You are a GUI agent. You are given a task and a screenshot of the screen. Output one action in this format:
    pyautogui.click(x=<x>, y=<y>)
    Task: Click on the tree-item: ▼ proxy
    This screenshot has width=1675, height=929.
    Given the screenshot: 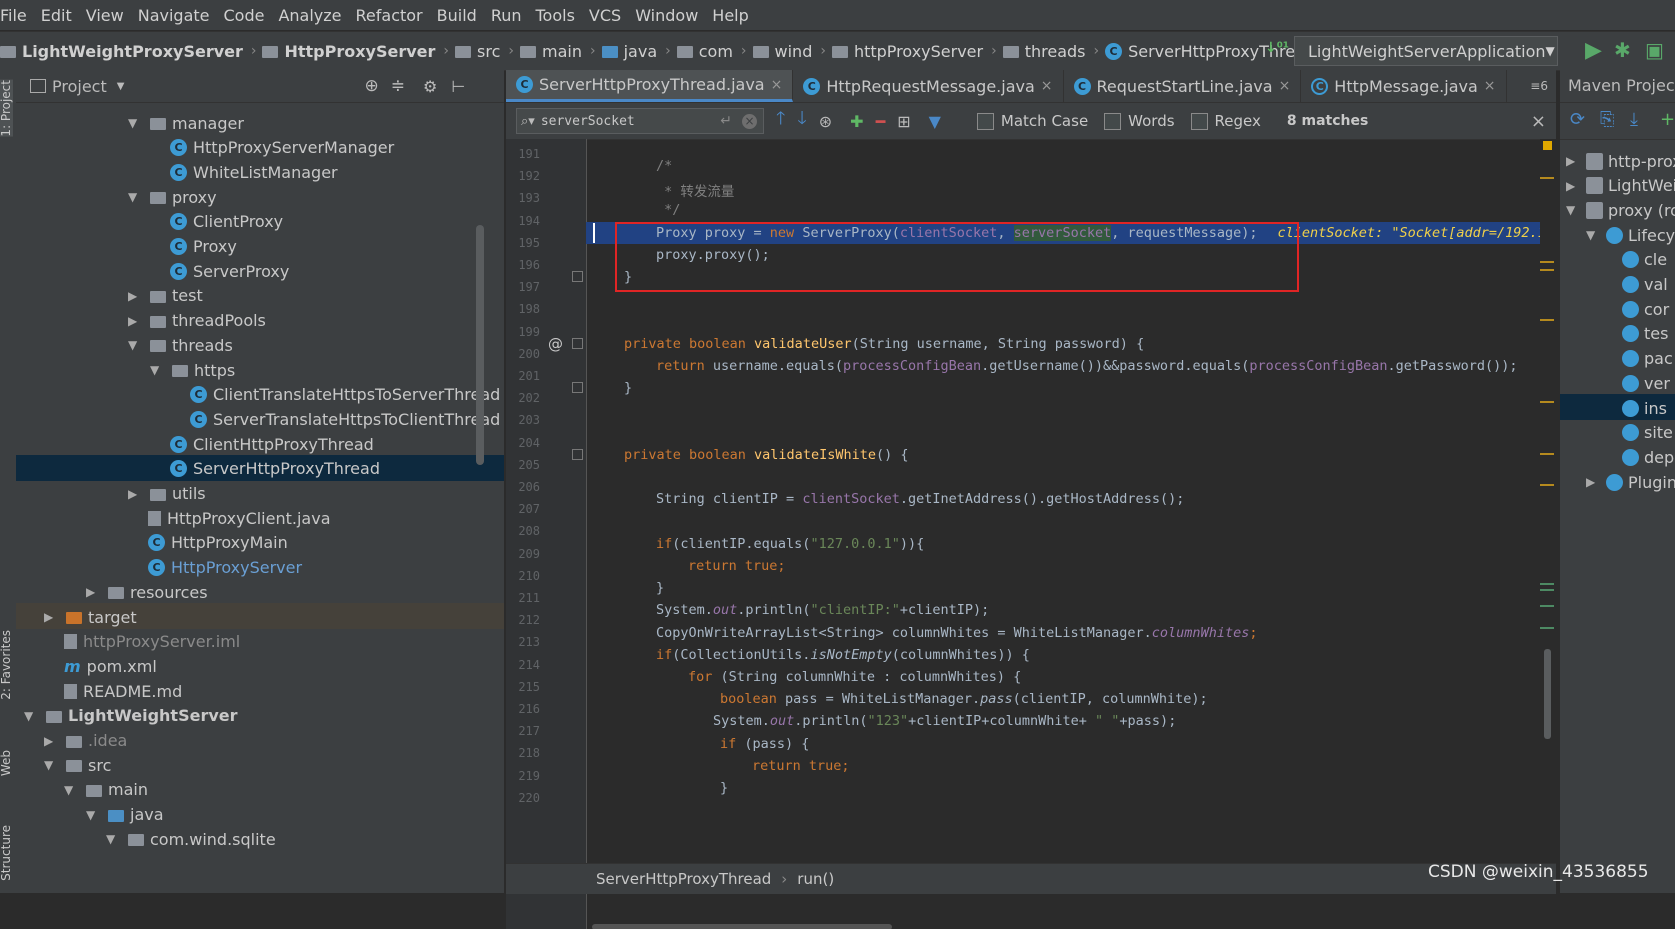 What is the action you would take?
    pyautogui.click(x=172, y=197)
    